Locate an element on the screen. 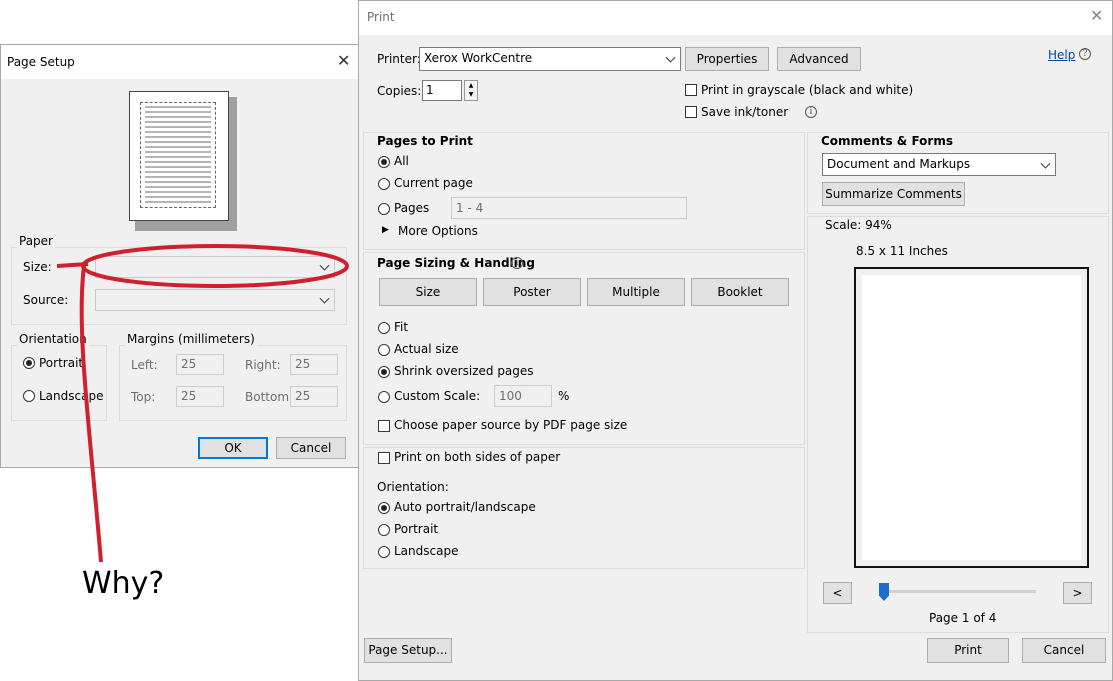 The height and width of the screenshot is (681, 1113). tab-size: Size is located at coordinates (428, 292).